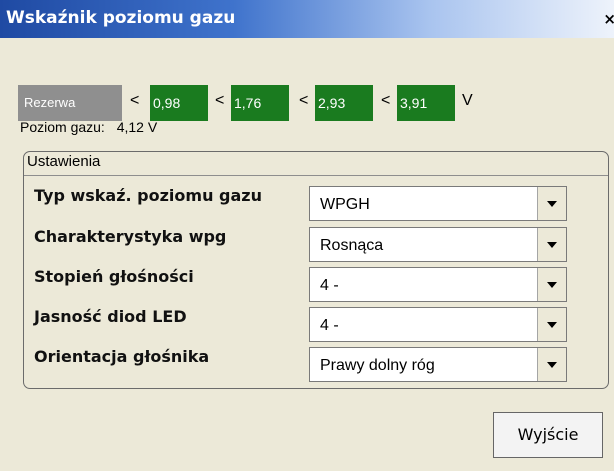  I want to click on led-brightness-value: 4 -, so click(329, 325).